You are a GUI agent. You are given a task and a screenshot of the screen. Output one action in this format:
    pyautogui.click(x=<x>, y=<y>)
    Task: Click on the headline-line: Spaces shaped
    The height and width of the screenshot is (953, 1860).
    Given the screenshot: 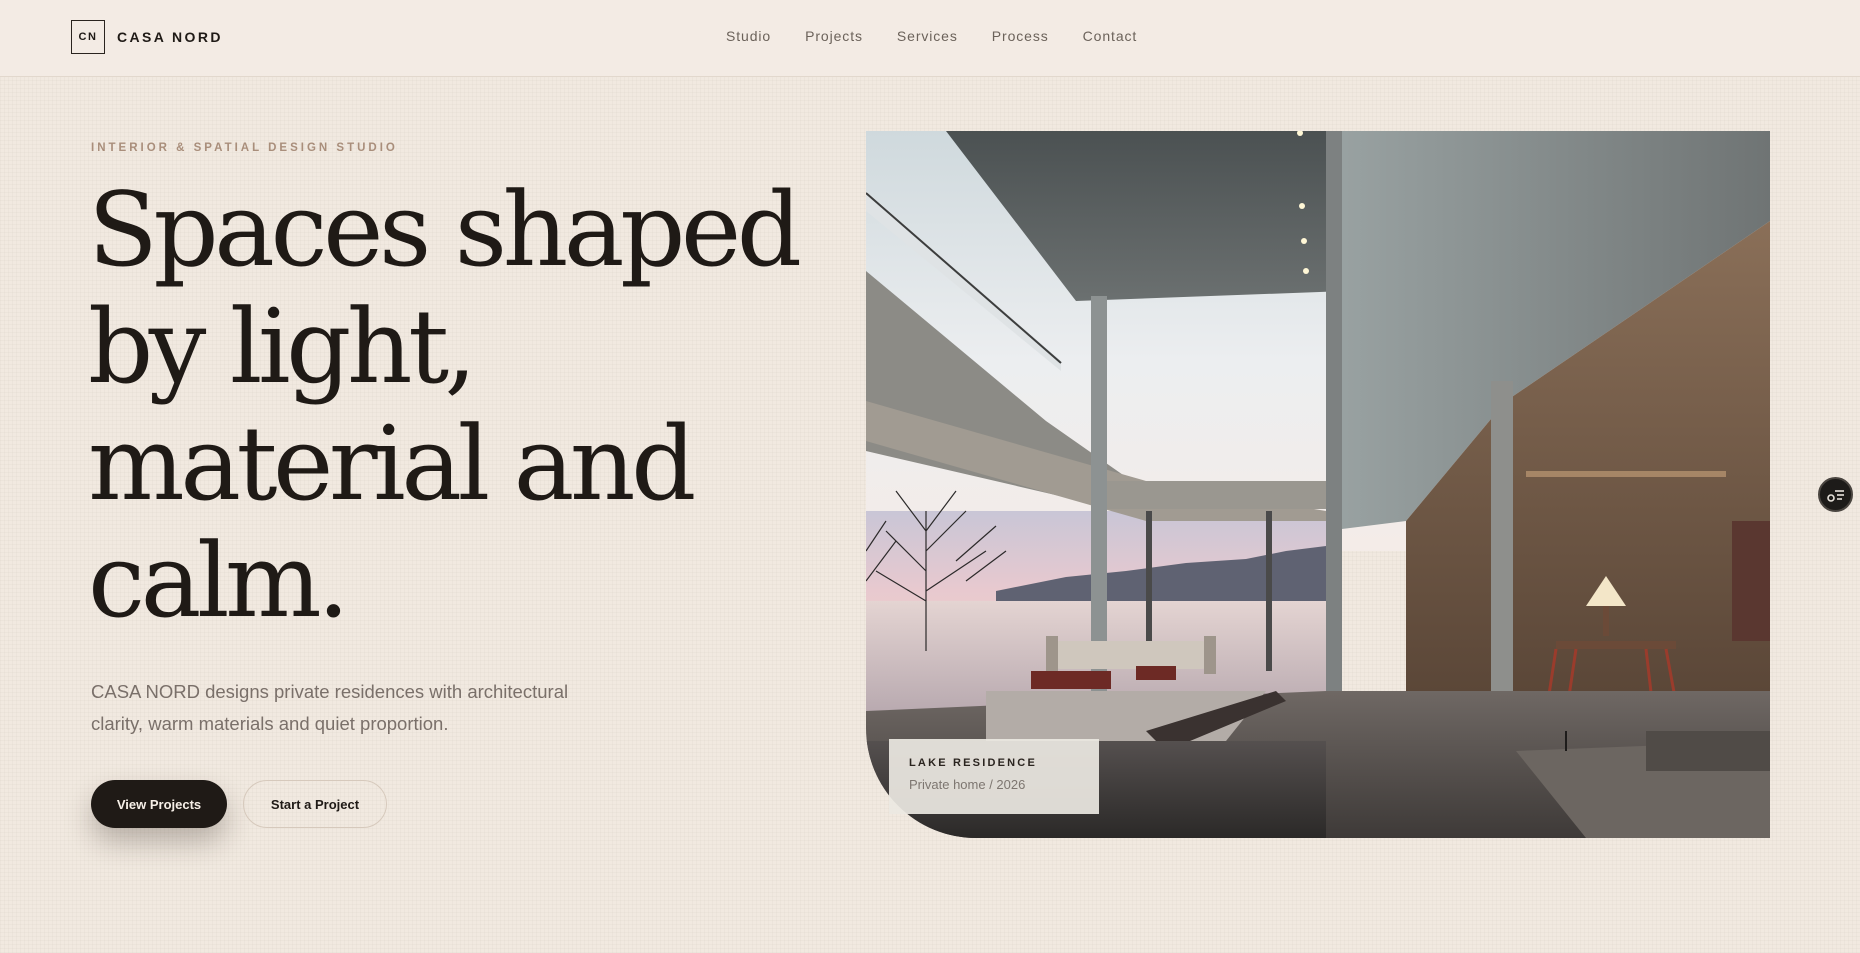 What is the action you would take?
    pyautogui.click(x=445, y=230)
    